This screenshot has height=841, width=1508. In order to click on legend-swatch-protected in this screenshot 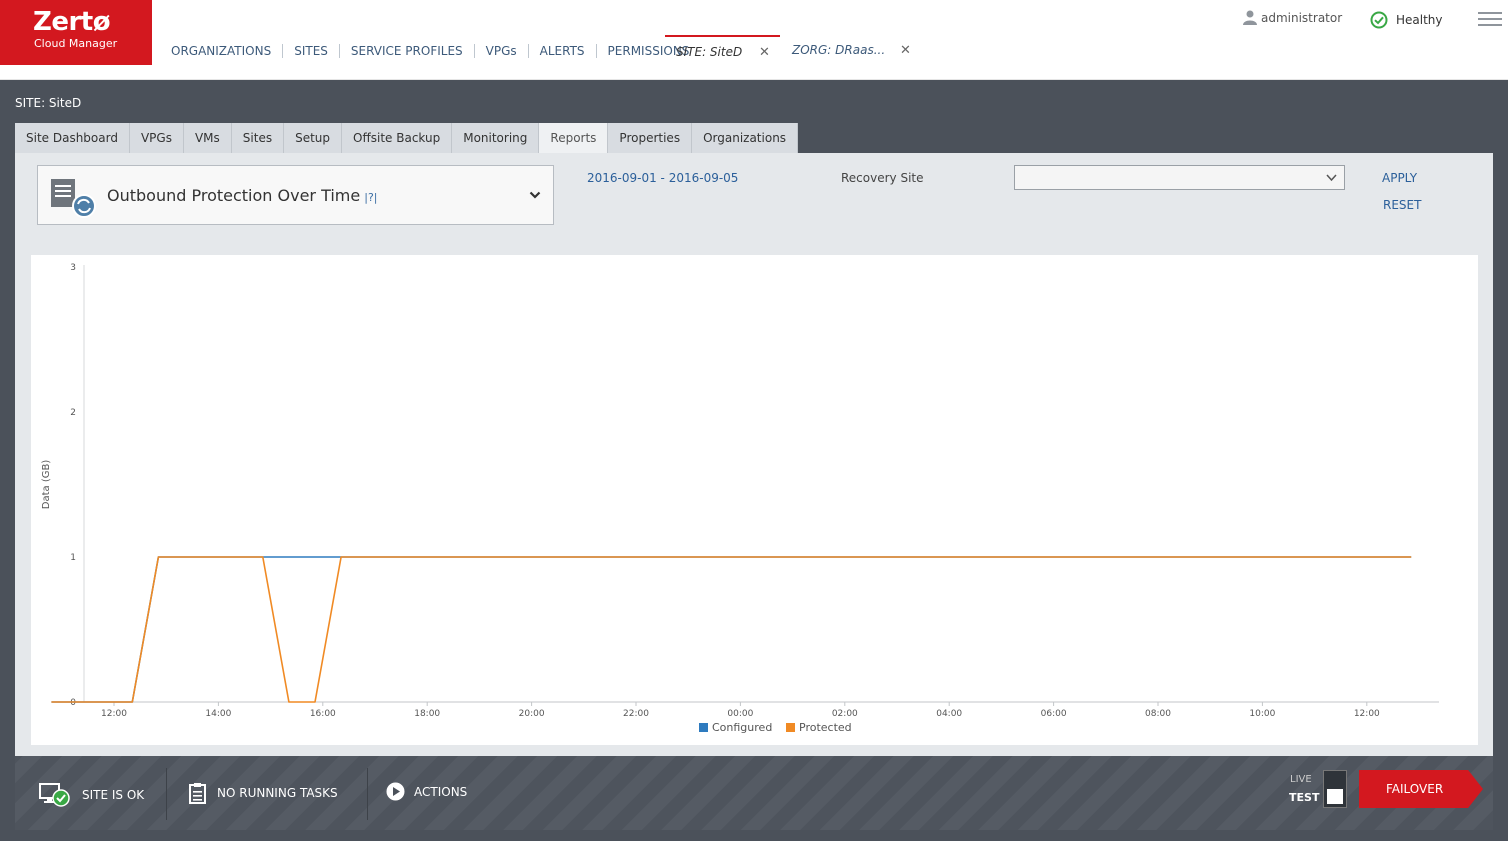, I will do `click(790, 727)`.